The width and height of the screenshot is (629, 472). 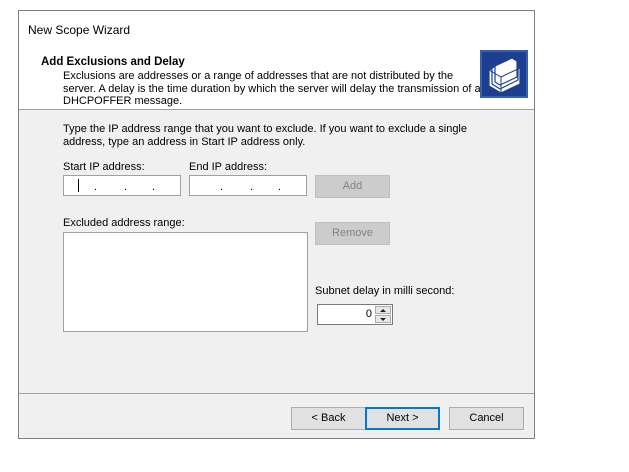 I want to click on start-ip-label: Start IP address:, so click(x=104, y=167).